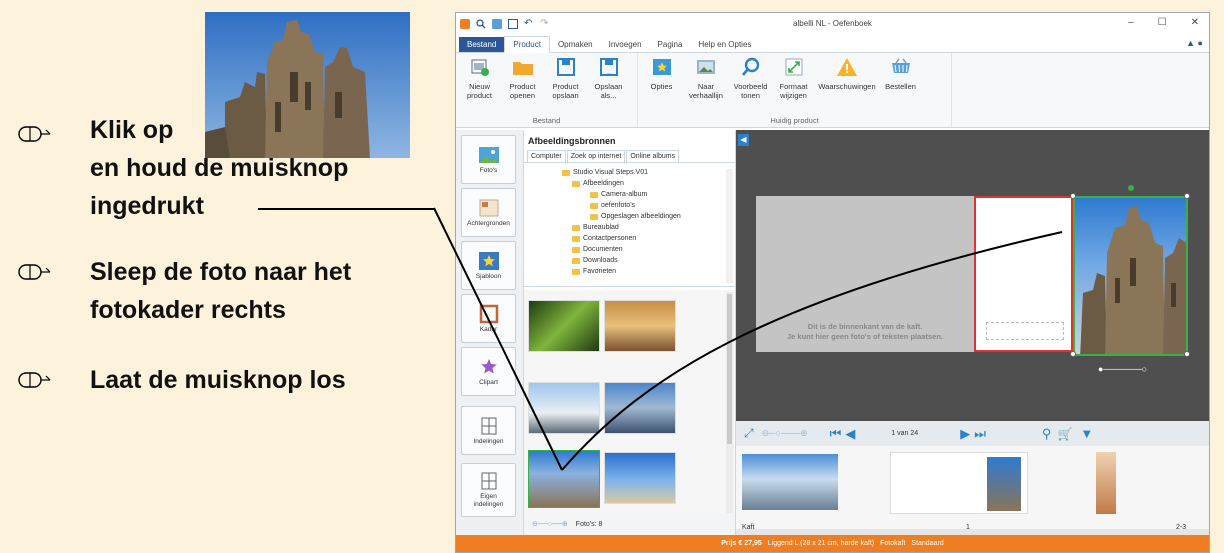  I want to click on tab-online-albums: Online albums, so click(653, 156).